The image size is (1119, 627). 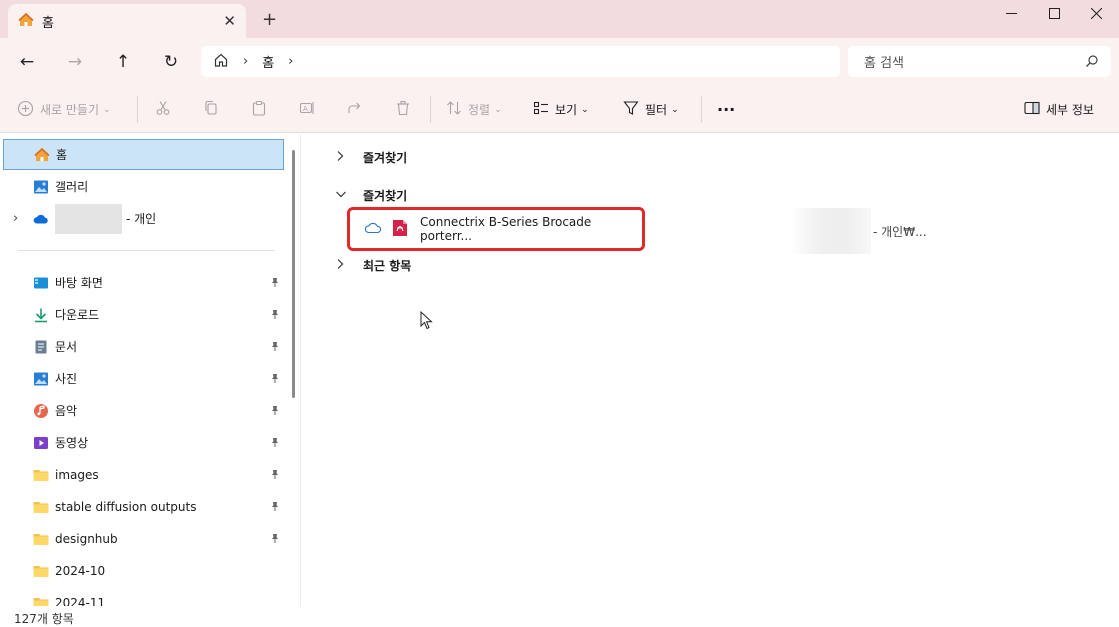 What do you see at coordinates (427, 322) in the screenshot?
I see `mouse-cursor-icon` at bounding box center [427, 322].